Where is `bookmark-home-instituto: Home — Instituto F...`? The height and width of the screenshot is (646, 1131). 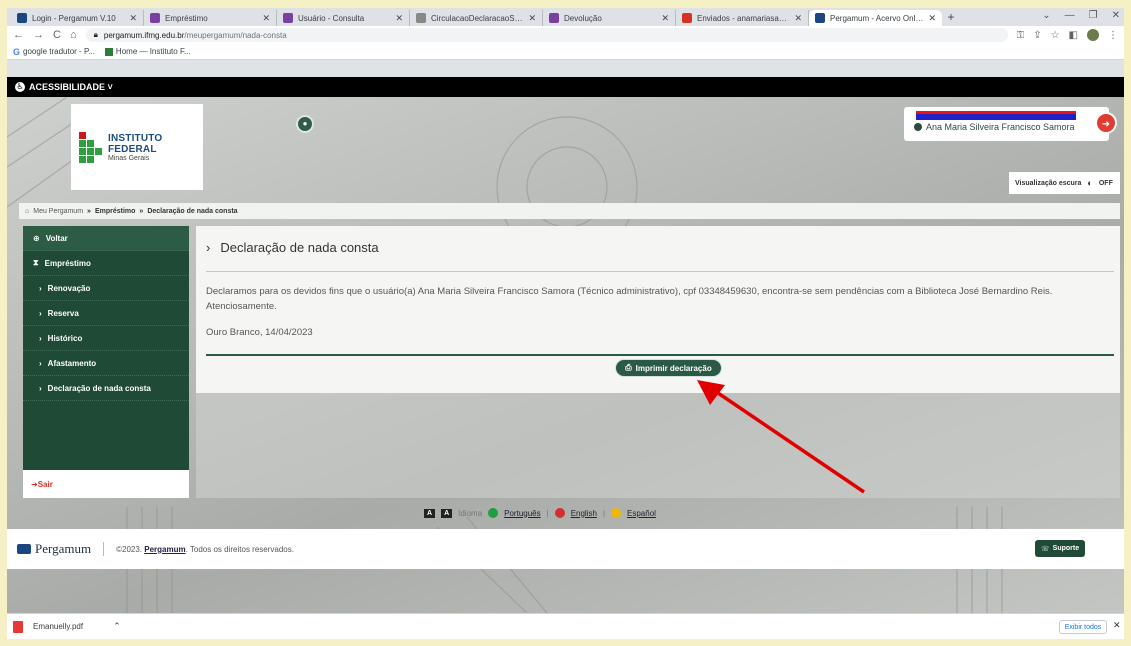
bookmark-home-instituto: Home — Instituto F... is located at coordinates (147, 51).